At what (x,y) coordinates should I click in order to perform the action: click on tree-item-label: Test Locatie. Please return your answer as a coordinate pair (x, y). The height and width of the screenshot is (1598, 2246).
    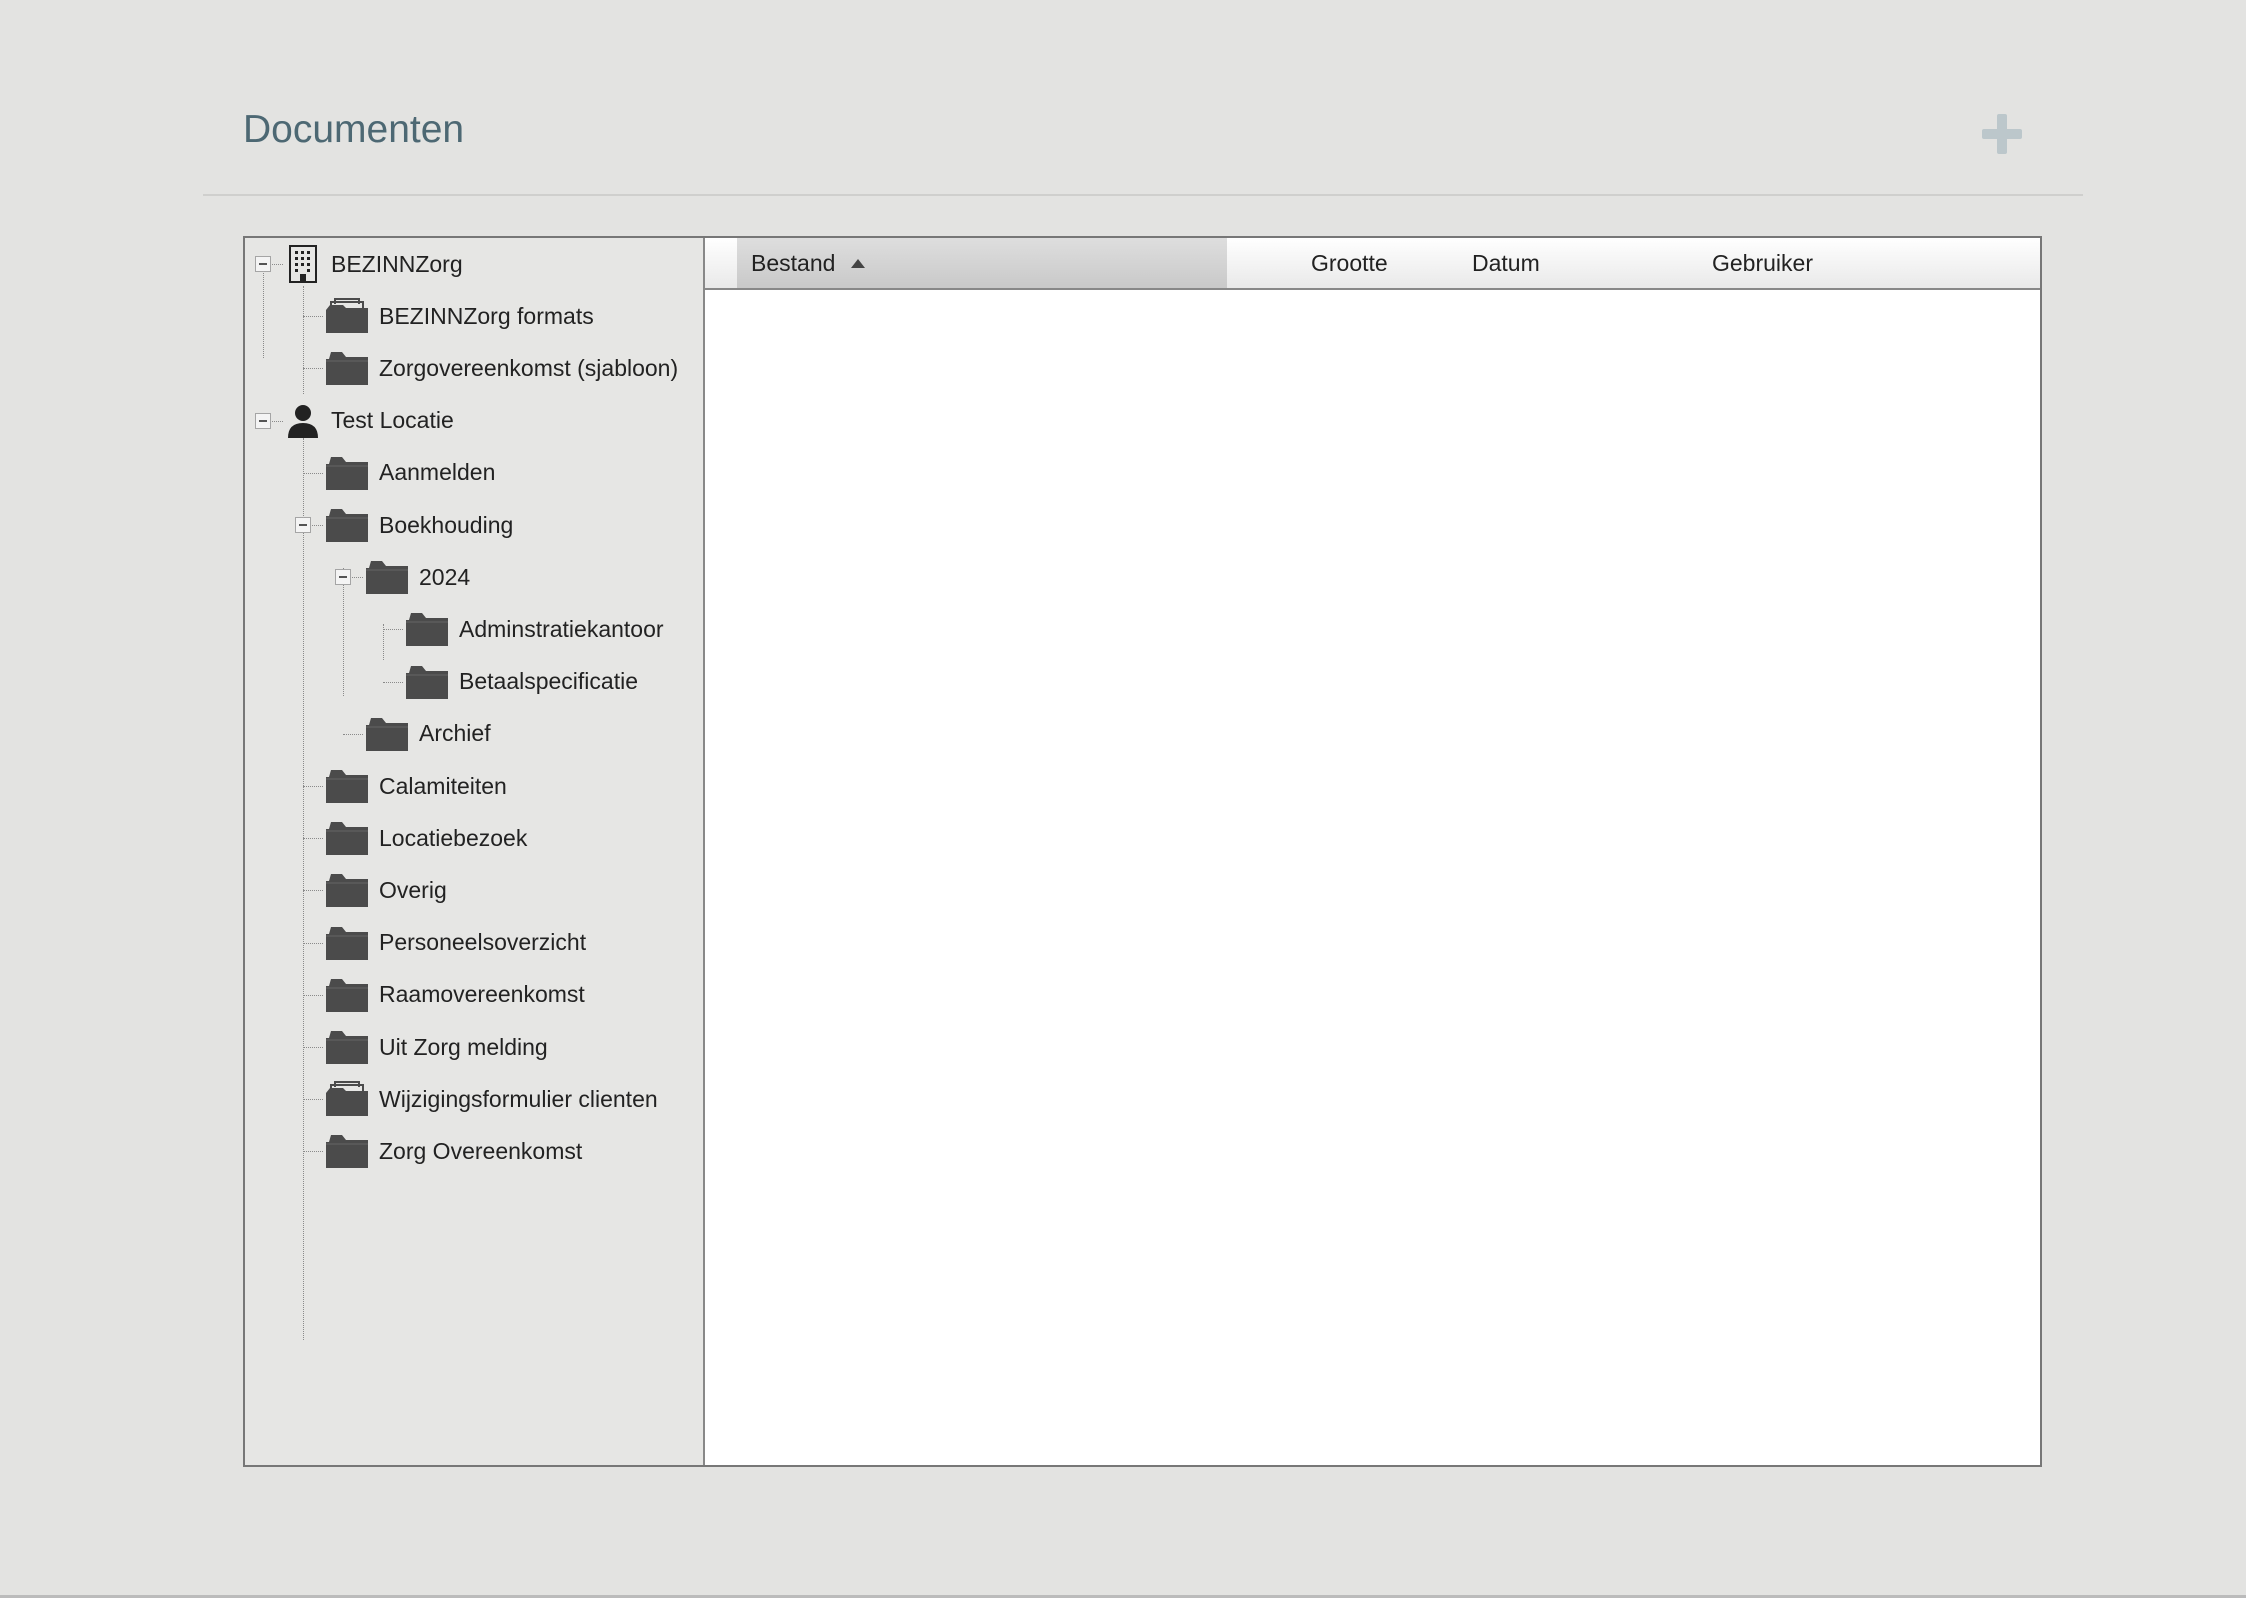
    Looking at the image, I should click on (392, 420).